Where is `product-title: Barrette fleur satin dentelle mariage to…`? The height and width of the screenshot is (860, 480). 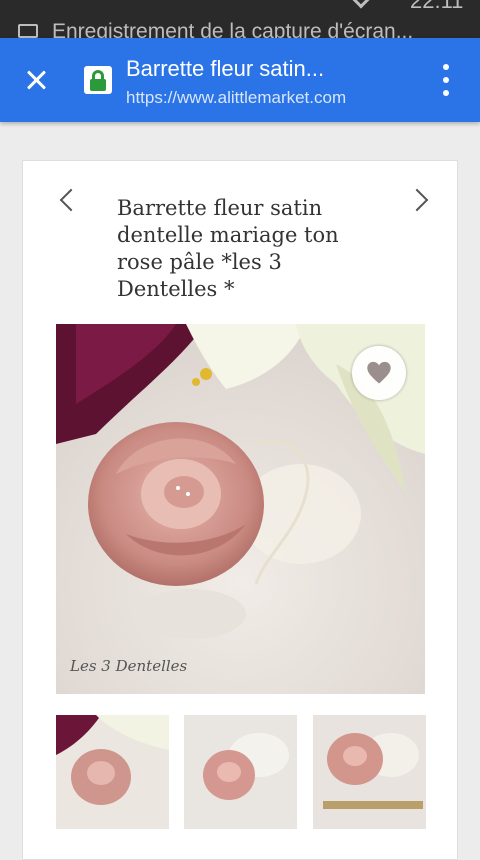 product-title: Barrette fleur satin dentelle mariage to… is located at coordinates (228, 248).